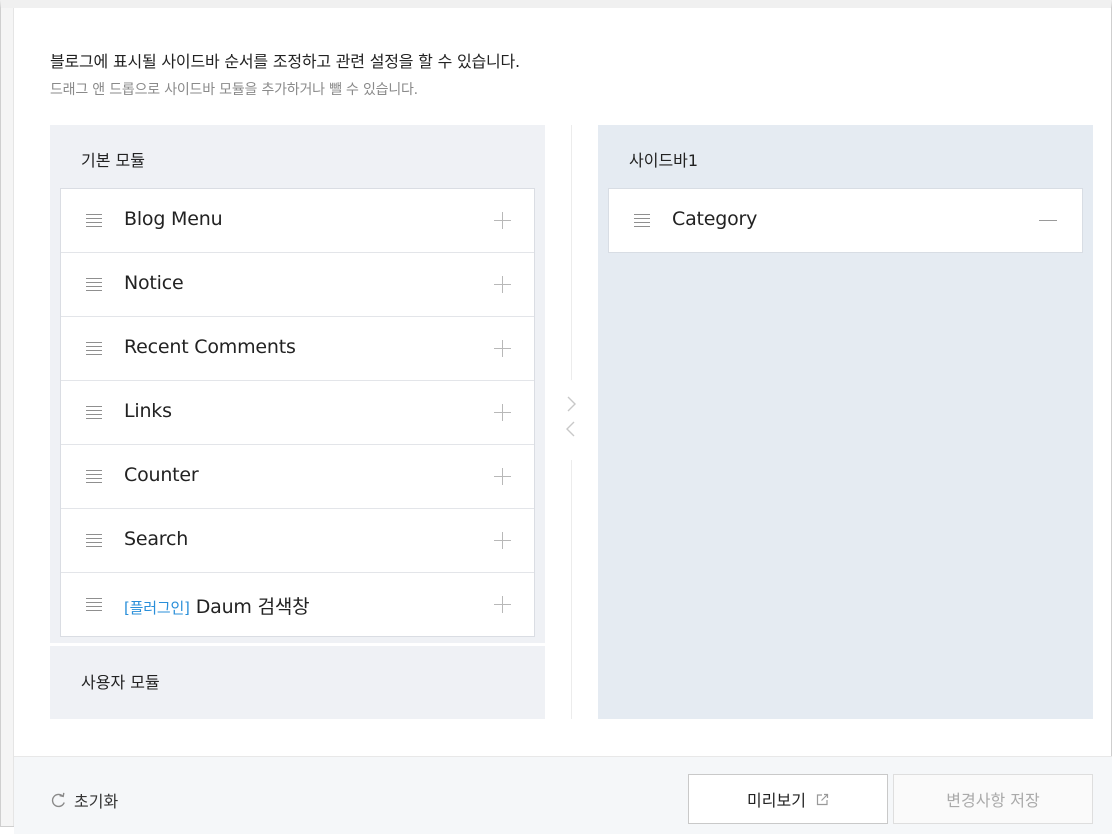 The height and width of the screenshot is (834, 1112). What do you see at coordinates (993, 799) in the screenshot?
I see `save-changes-button: 변경사항 저장` at bounding box center [993, 799].